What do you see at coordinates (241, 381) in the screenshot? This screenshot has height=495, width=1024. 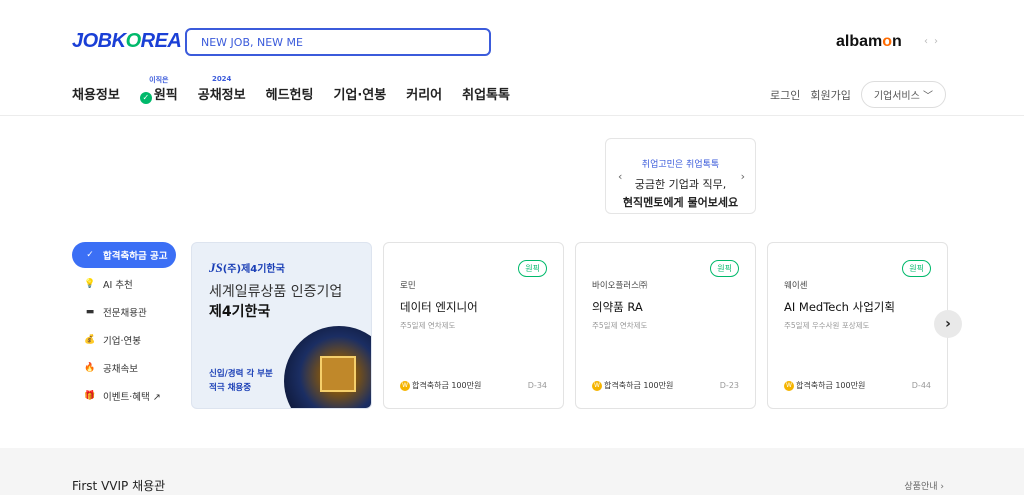 I see `banner-hiring-text: 신입/경력 각 부분 적극 채용중` at bounding box center [241, 381].